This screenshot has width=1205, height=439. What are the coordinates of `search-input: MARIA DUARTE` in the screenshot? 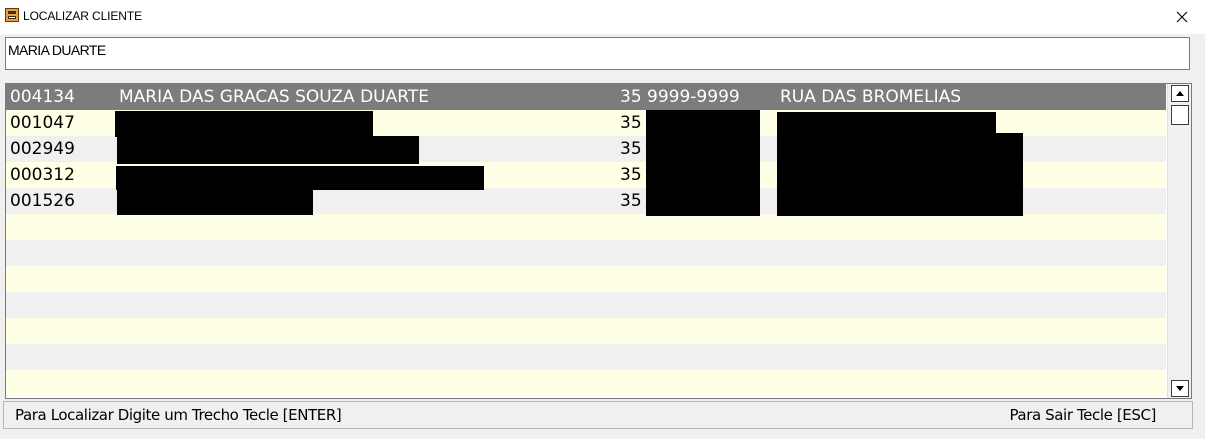 It's located at (597, 53).